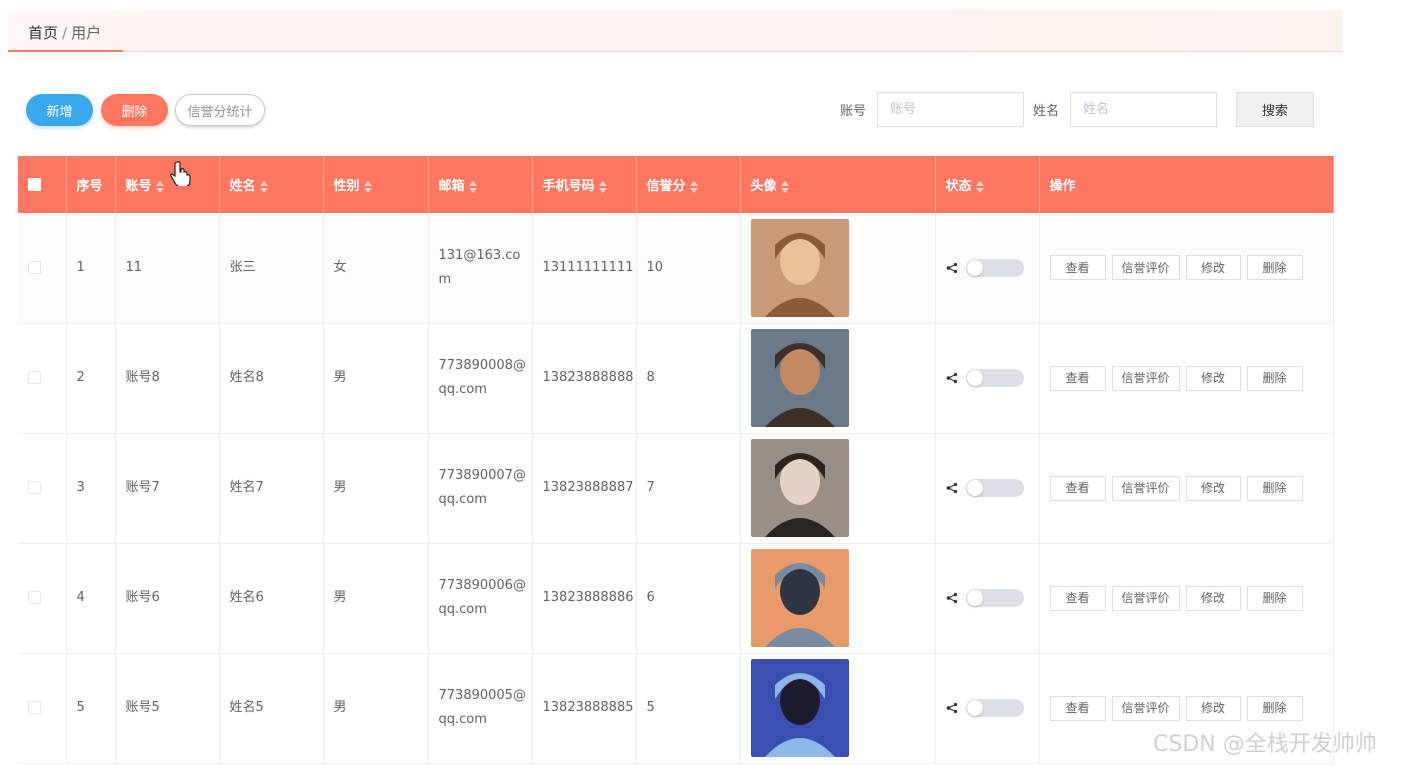 The height and width of the screenshot is (766, 1423). What do you see at coordinates (480, 378) in the screenshot?
I see `cell-email: 773890008@qq.com` at bounding box center [480, 378].